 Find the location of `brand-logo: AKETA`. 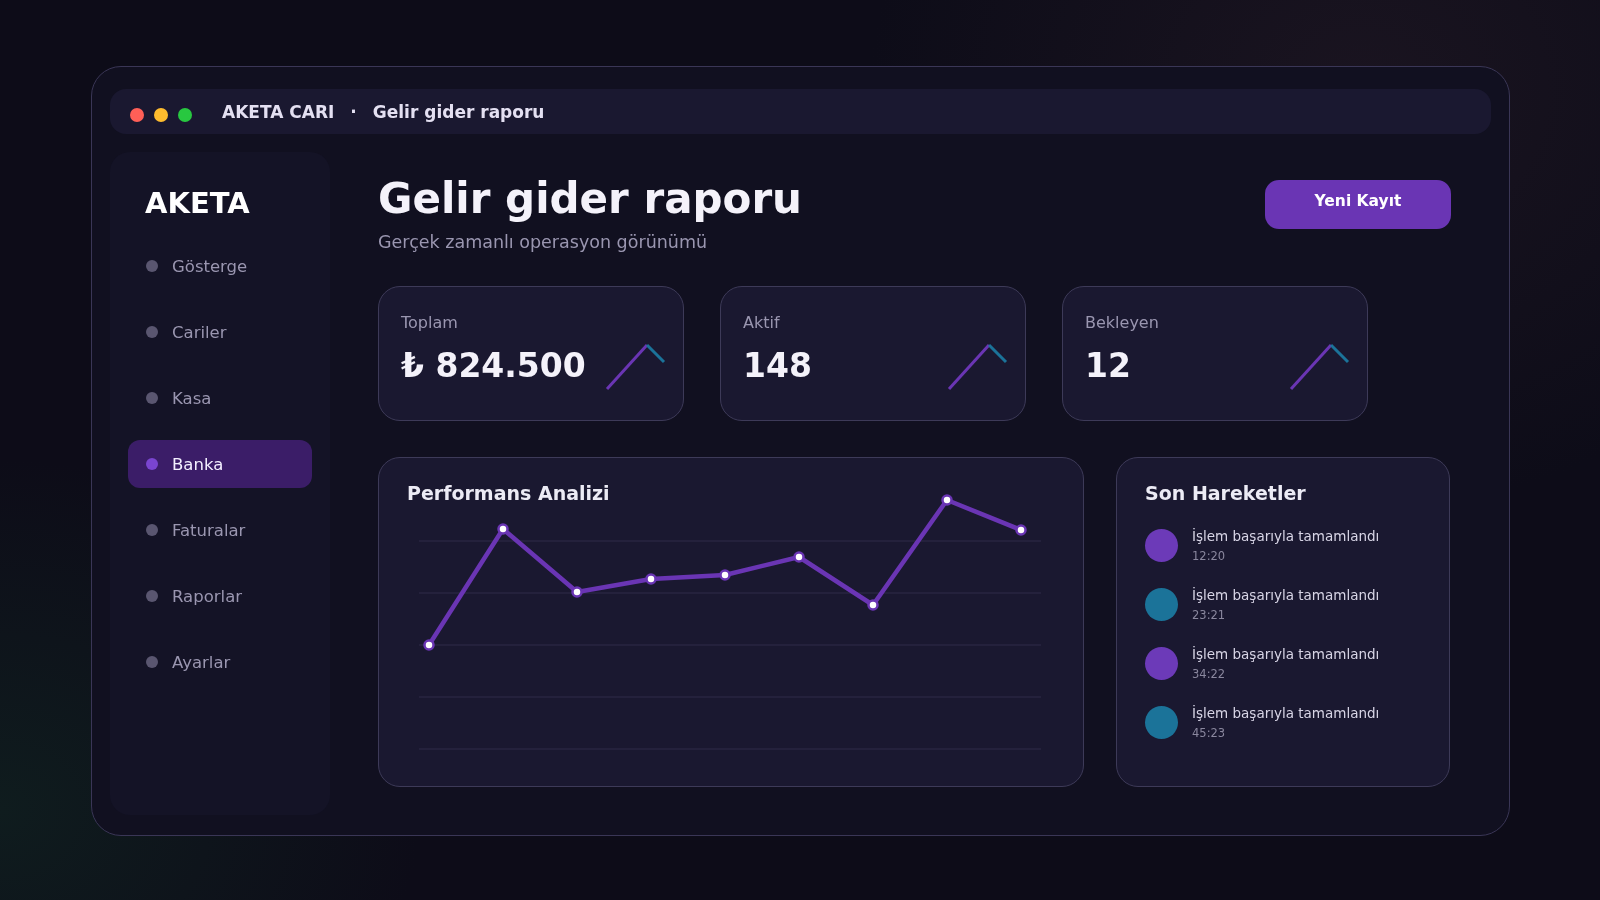

brand-logo: AKETA is located at coordinates (198, 203).